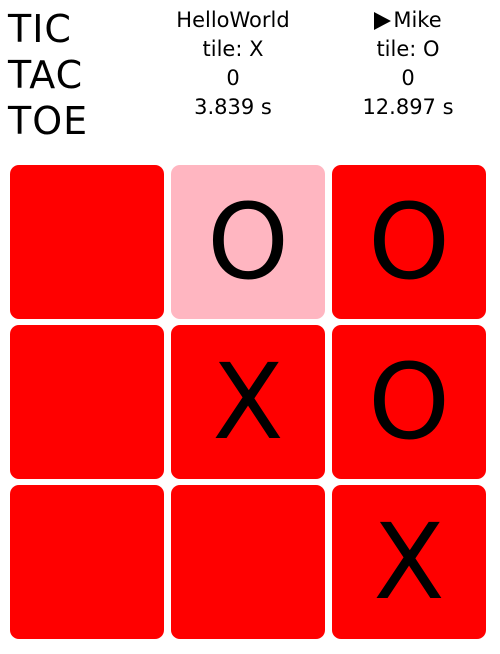  What do you see at coordinates (233, 107) in the screenshot?
I see `player-1-time: 3.839 s` at bounding box center [233, 107].